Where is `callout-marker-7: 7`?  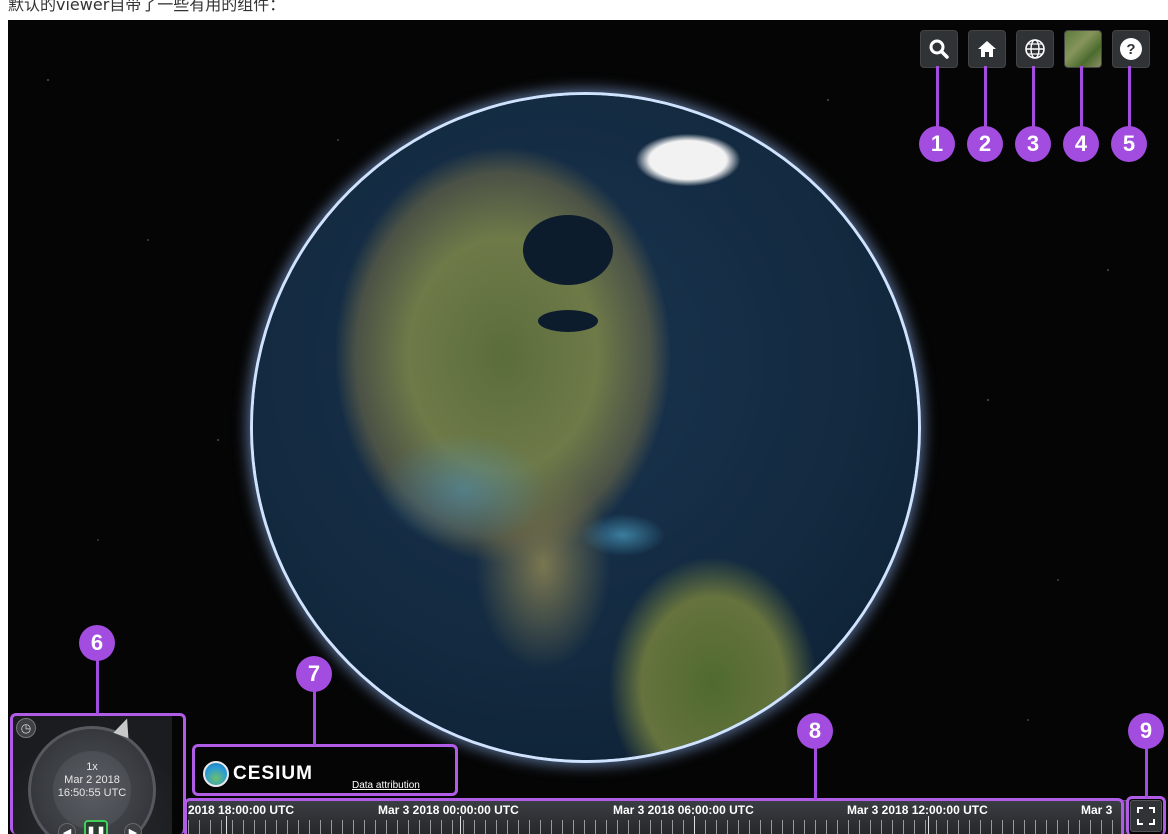
callout-marker-7: 7 is located at coordinates (314, 674).